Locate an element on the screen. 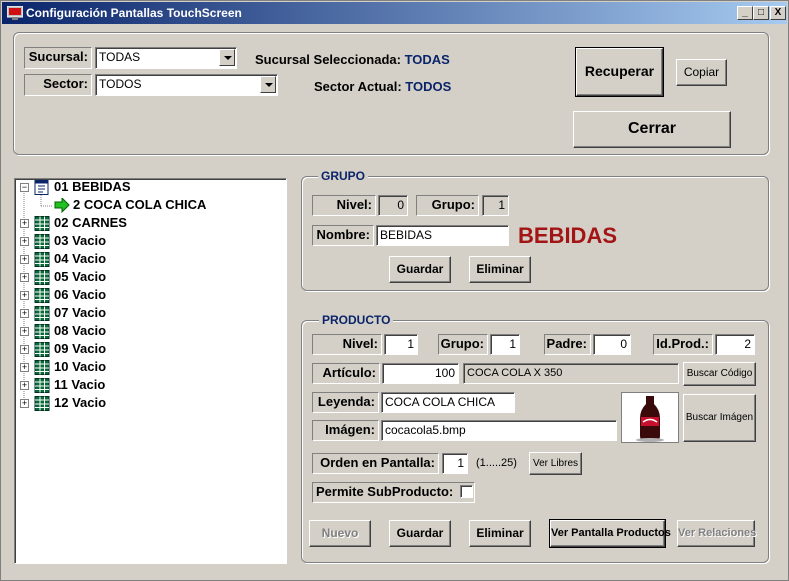  grupo-guardar-button: Guardar is located at coordinates (420, 269).